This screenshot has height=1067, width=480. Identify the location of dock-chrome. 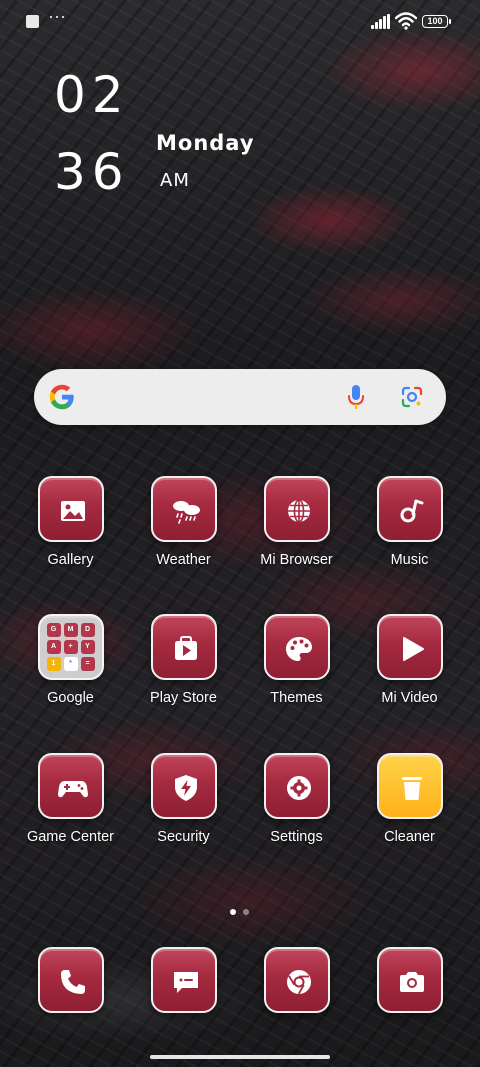
(296, 980).